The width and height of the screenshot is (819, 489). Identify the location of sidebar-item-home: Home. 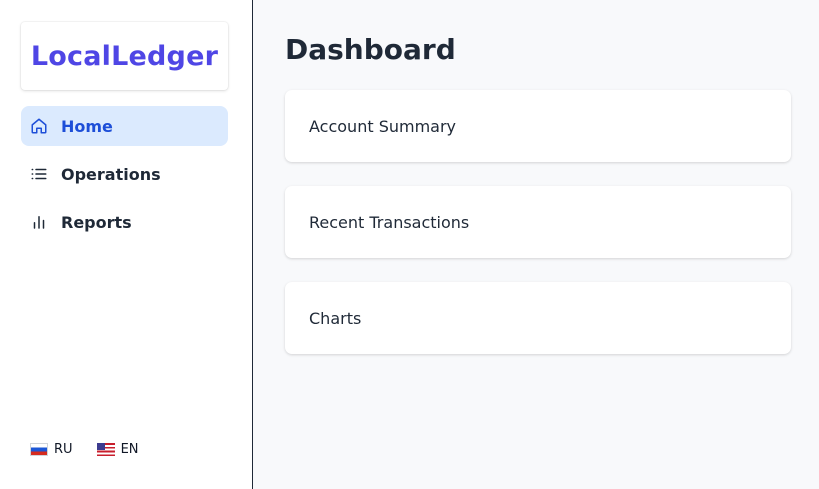
(124, 126).